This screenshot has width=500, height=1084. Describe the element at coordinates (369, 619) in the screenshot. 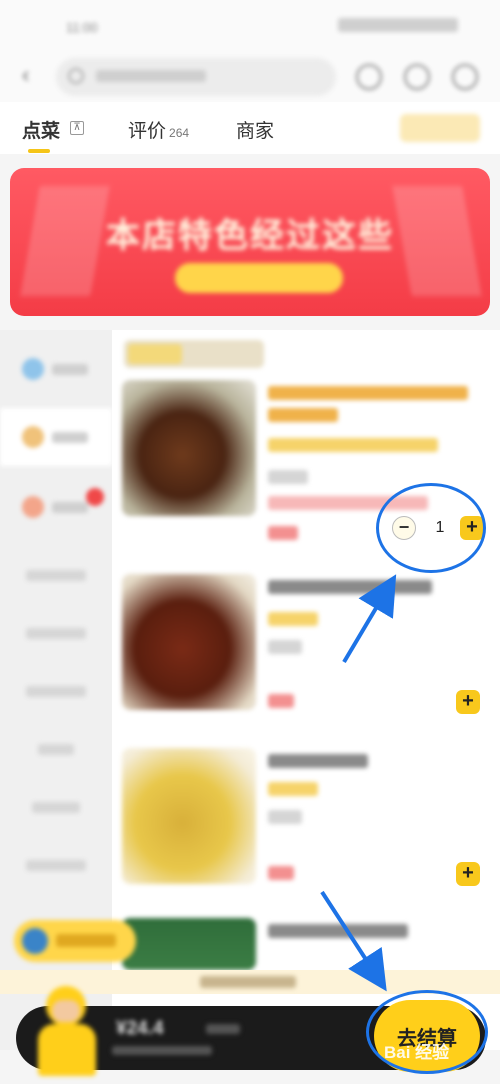

I see `arrow-to-stepper` at that location.